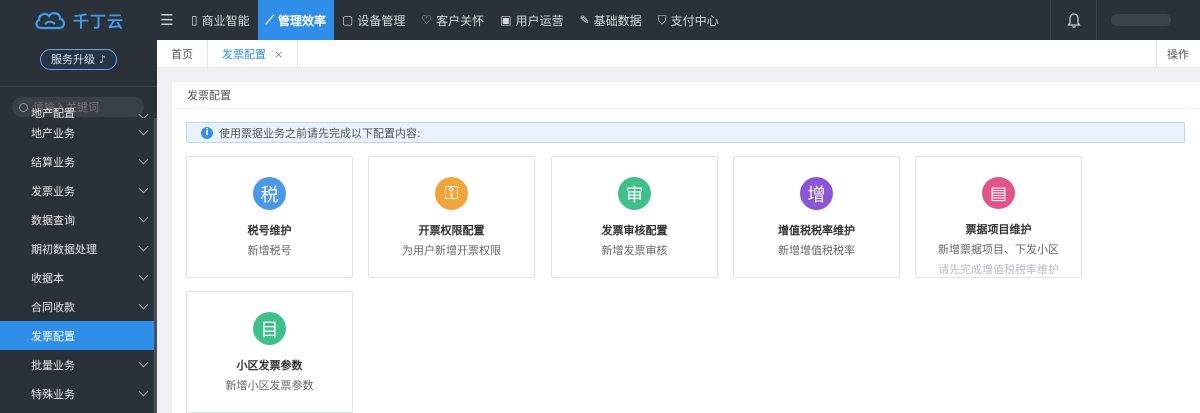 The image size is (1200, 413). I want to click on menu-toggle-icon: ☰, so click(167, 20).